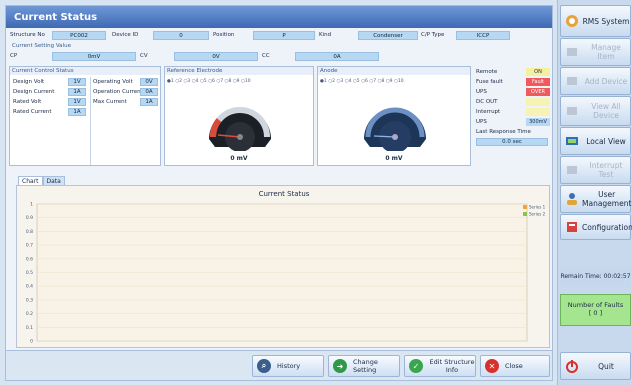 Image resolution: width=632 pixels, height=385 pixels. What do you see at coordinates (34, 92) in the screenshot?
I see `design-current-label: Design Current` at bounding box center [34, 92].